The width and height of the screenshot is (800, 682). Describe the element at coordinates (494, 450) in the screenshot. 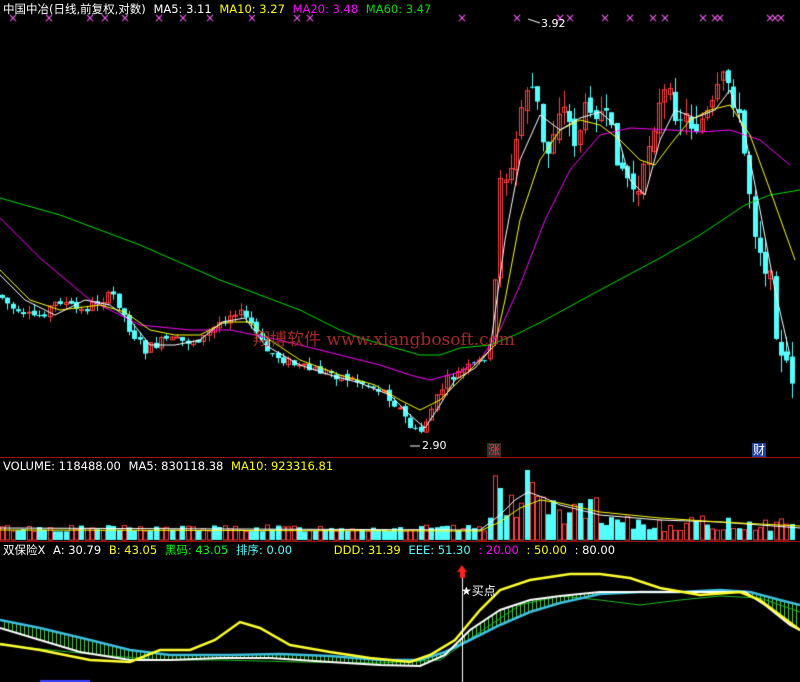

I see `zhang-tag: 涨` at that location.